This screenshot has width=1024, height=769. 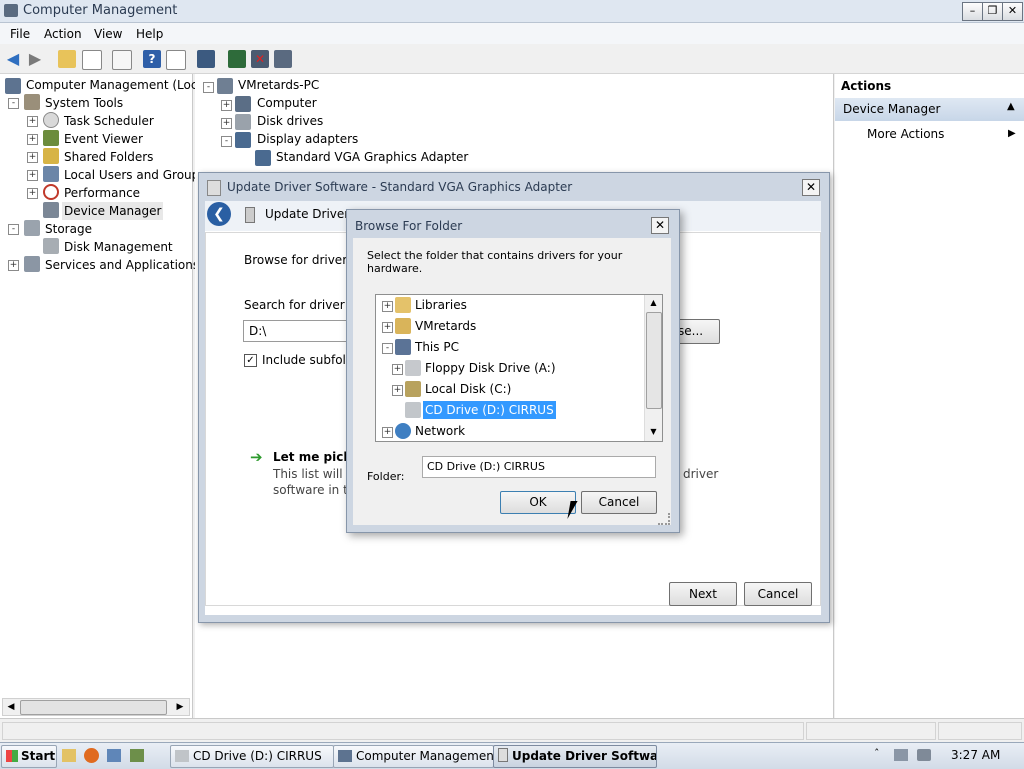 What do you see at coordinates (437, 347) in the screenshot?
I see `folder-item-this-pc: This PC` at bounding box center [437, 347].